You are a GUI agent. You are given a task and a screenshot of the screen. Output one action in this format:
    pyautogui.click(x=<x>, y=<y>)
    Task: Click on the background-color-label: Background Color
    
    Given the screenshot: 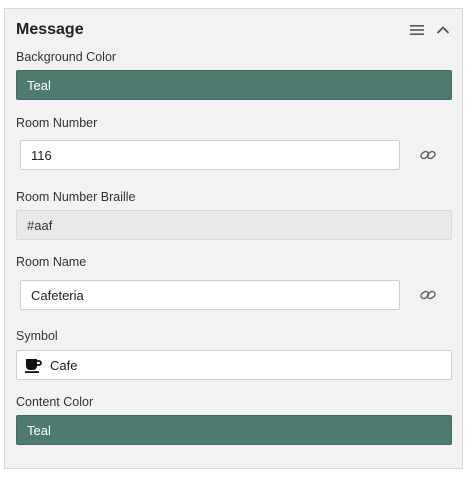 What is the action you would take?
    pyautogui.click(x=66, y=57)
    